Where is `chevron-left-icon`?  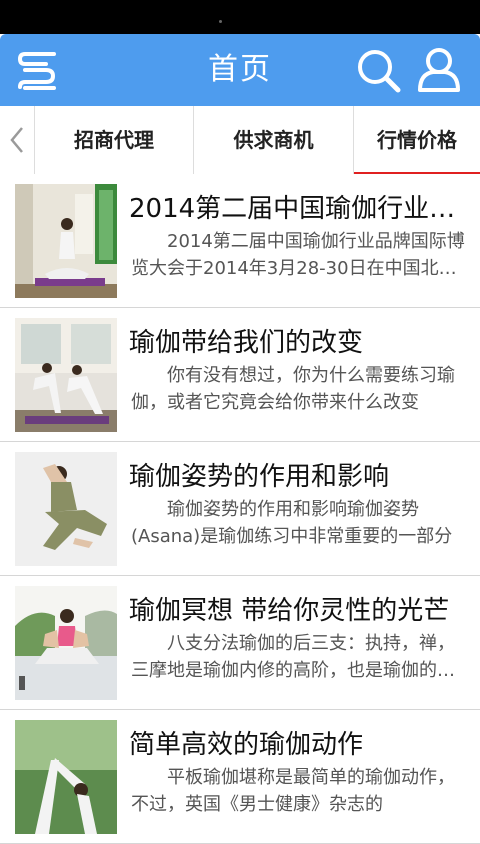 chevron-left-icon is located at coordinates (17, 140).